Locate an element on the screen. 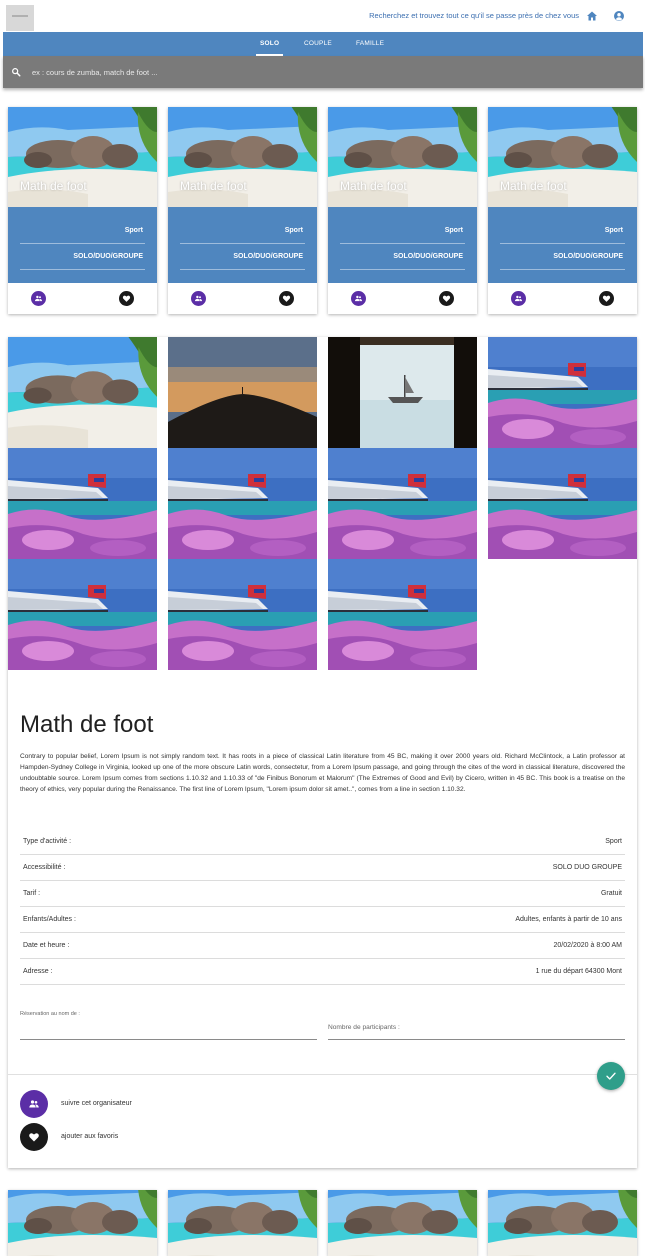 The width and height of the screenshot is (645, 1256). reservation-name-input is located at coordinates (168, 1031).